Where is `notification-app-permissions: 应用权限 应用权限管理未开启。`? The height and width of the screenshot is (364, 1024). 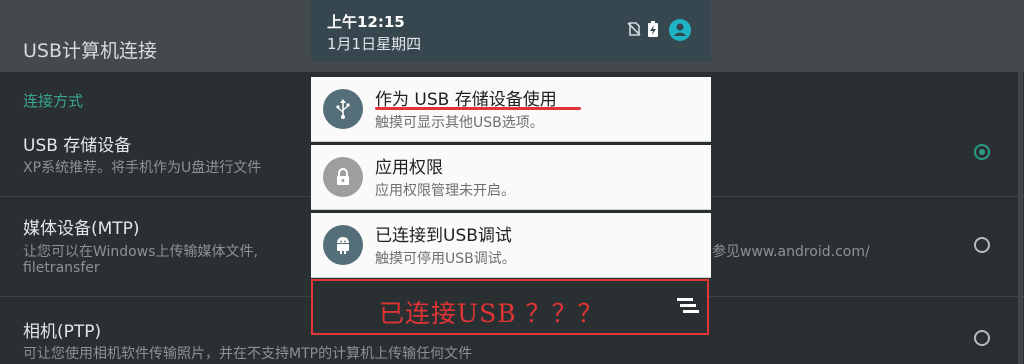
notification-app-permissions: 应用权限 应用权限管理未开启。 is located at coordinates (511, 177).